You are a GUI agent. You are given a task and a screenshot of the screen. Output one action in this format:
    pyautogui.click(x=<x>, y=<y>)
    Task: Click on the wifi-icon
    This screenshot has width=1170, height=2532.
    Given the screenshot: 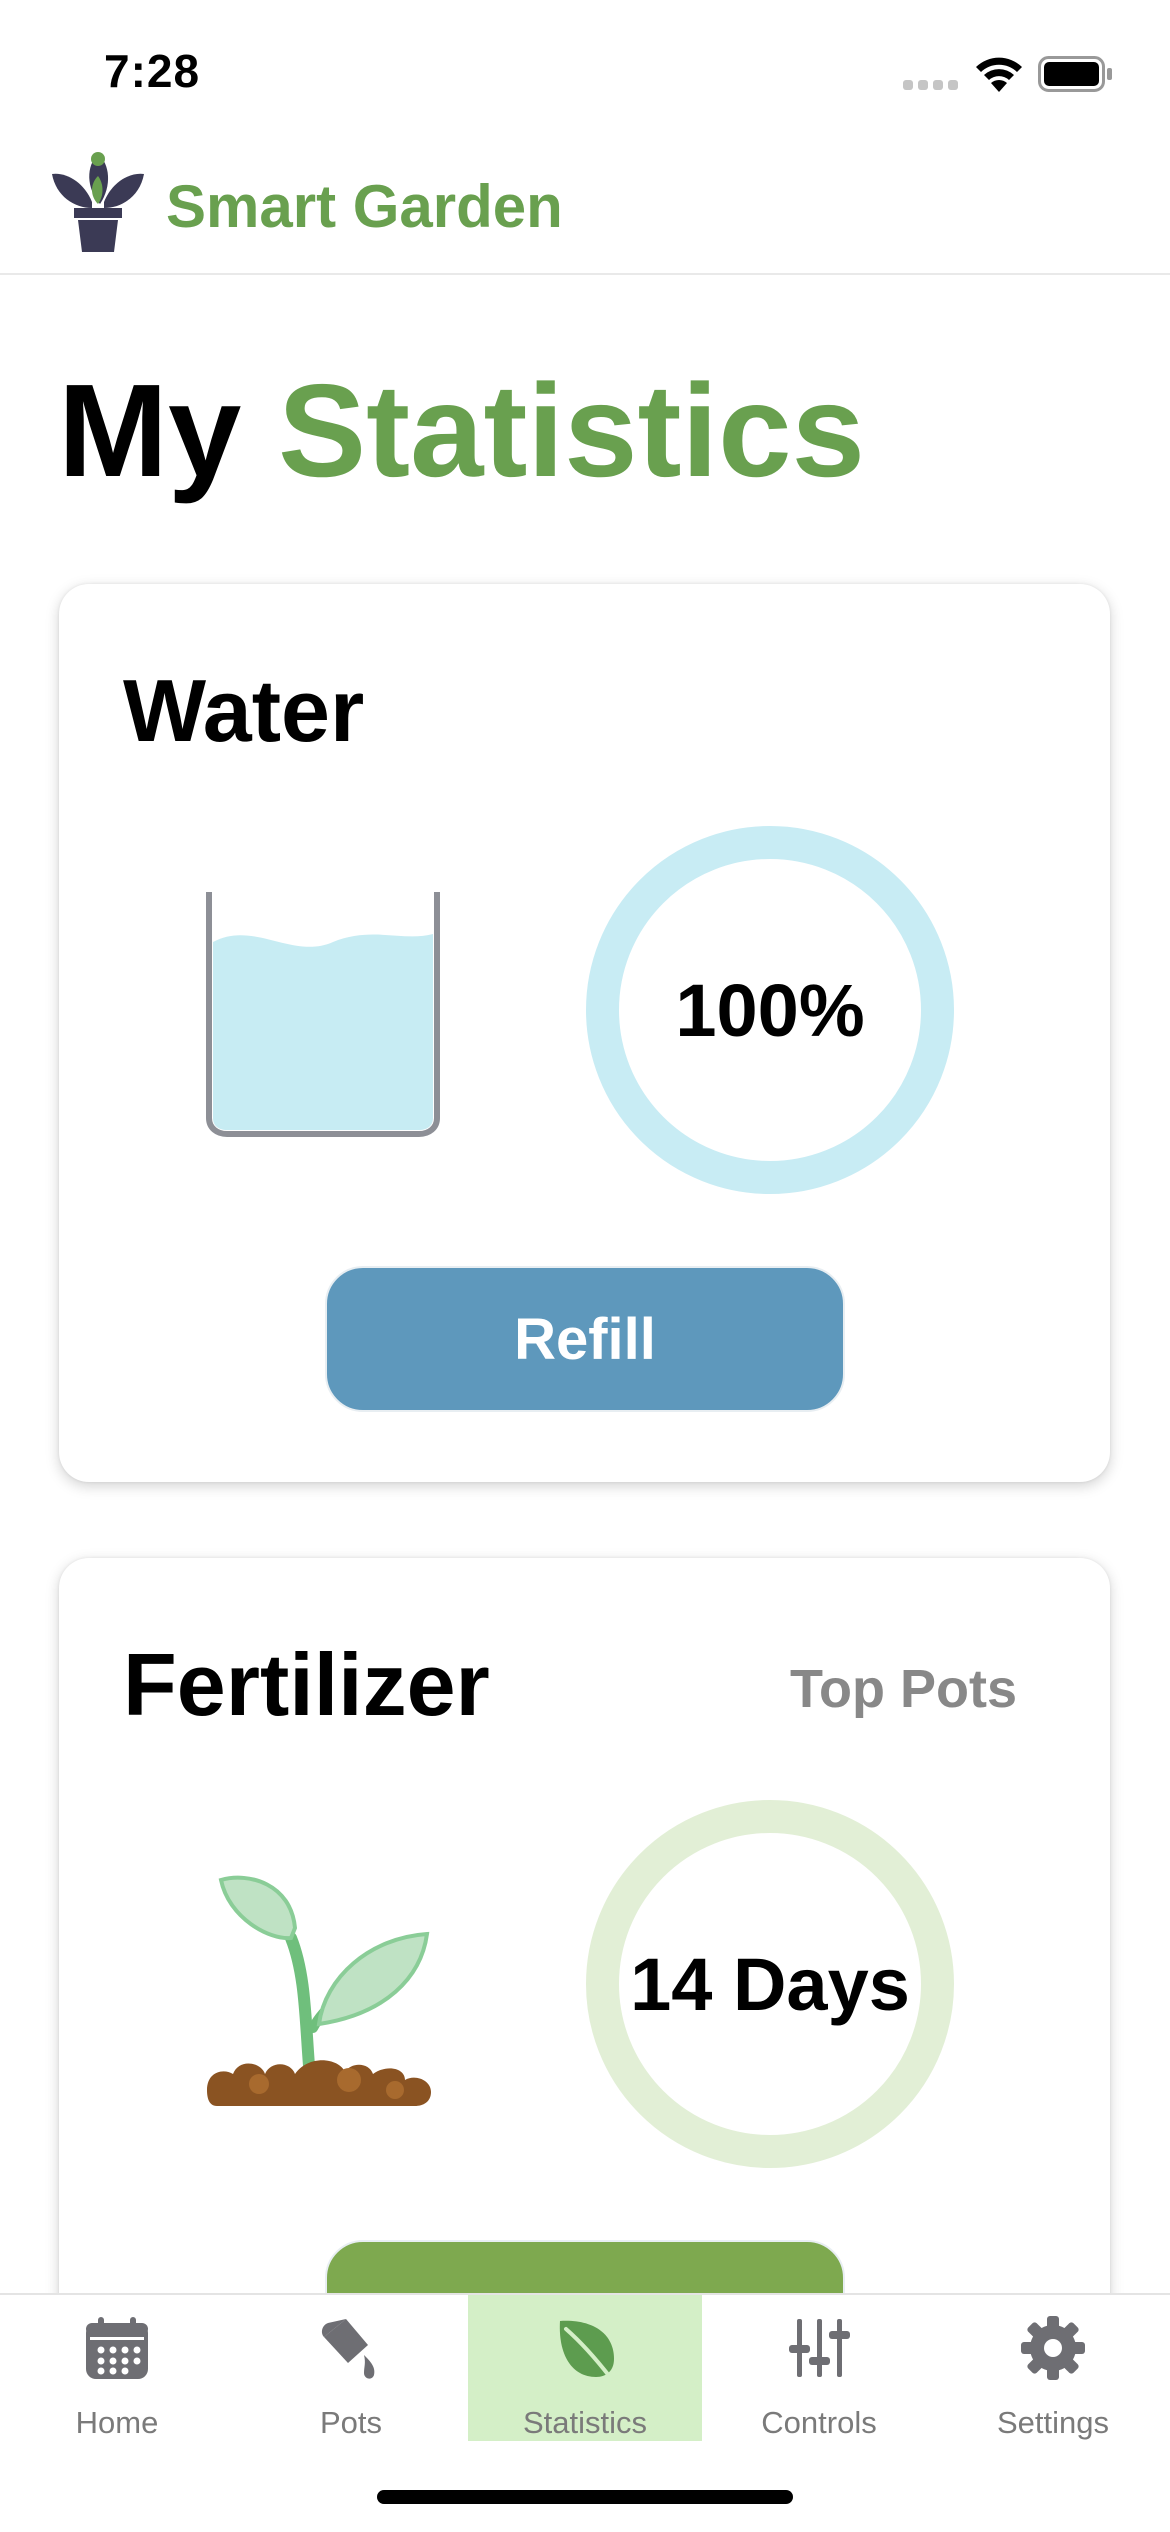 What is the action you would take?
    pyautogui.click(x=999, y=74)
    